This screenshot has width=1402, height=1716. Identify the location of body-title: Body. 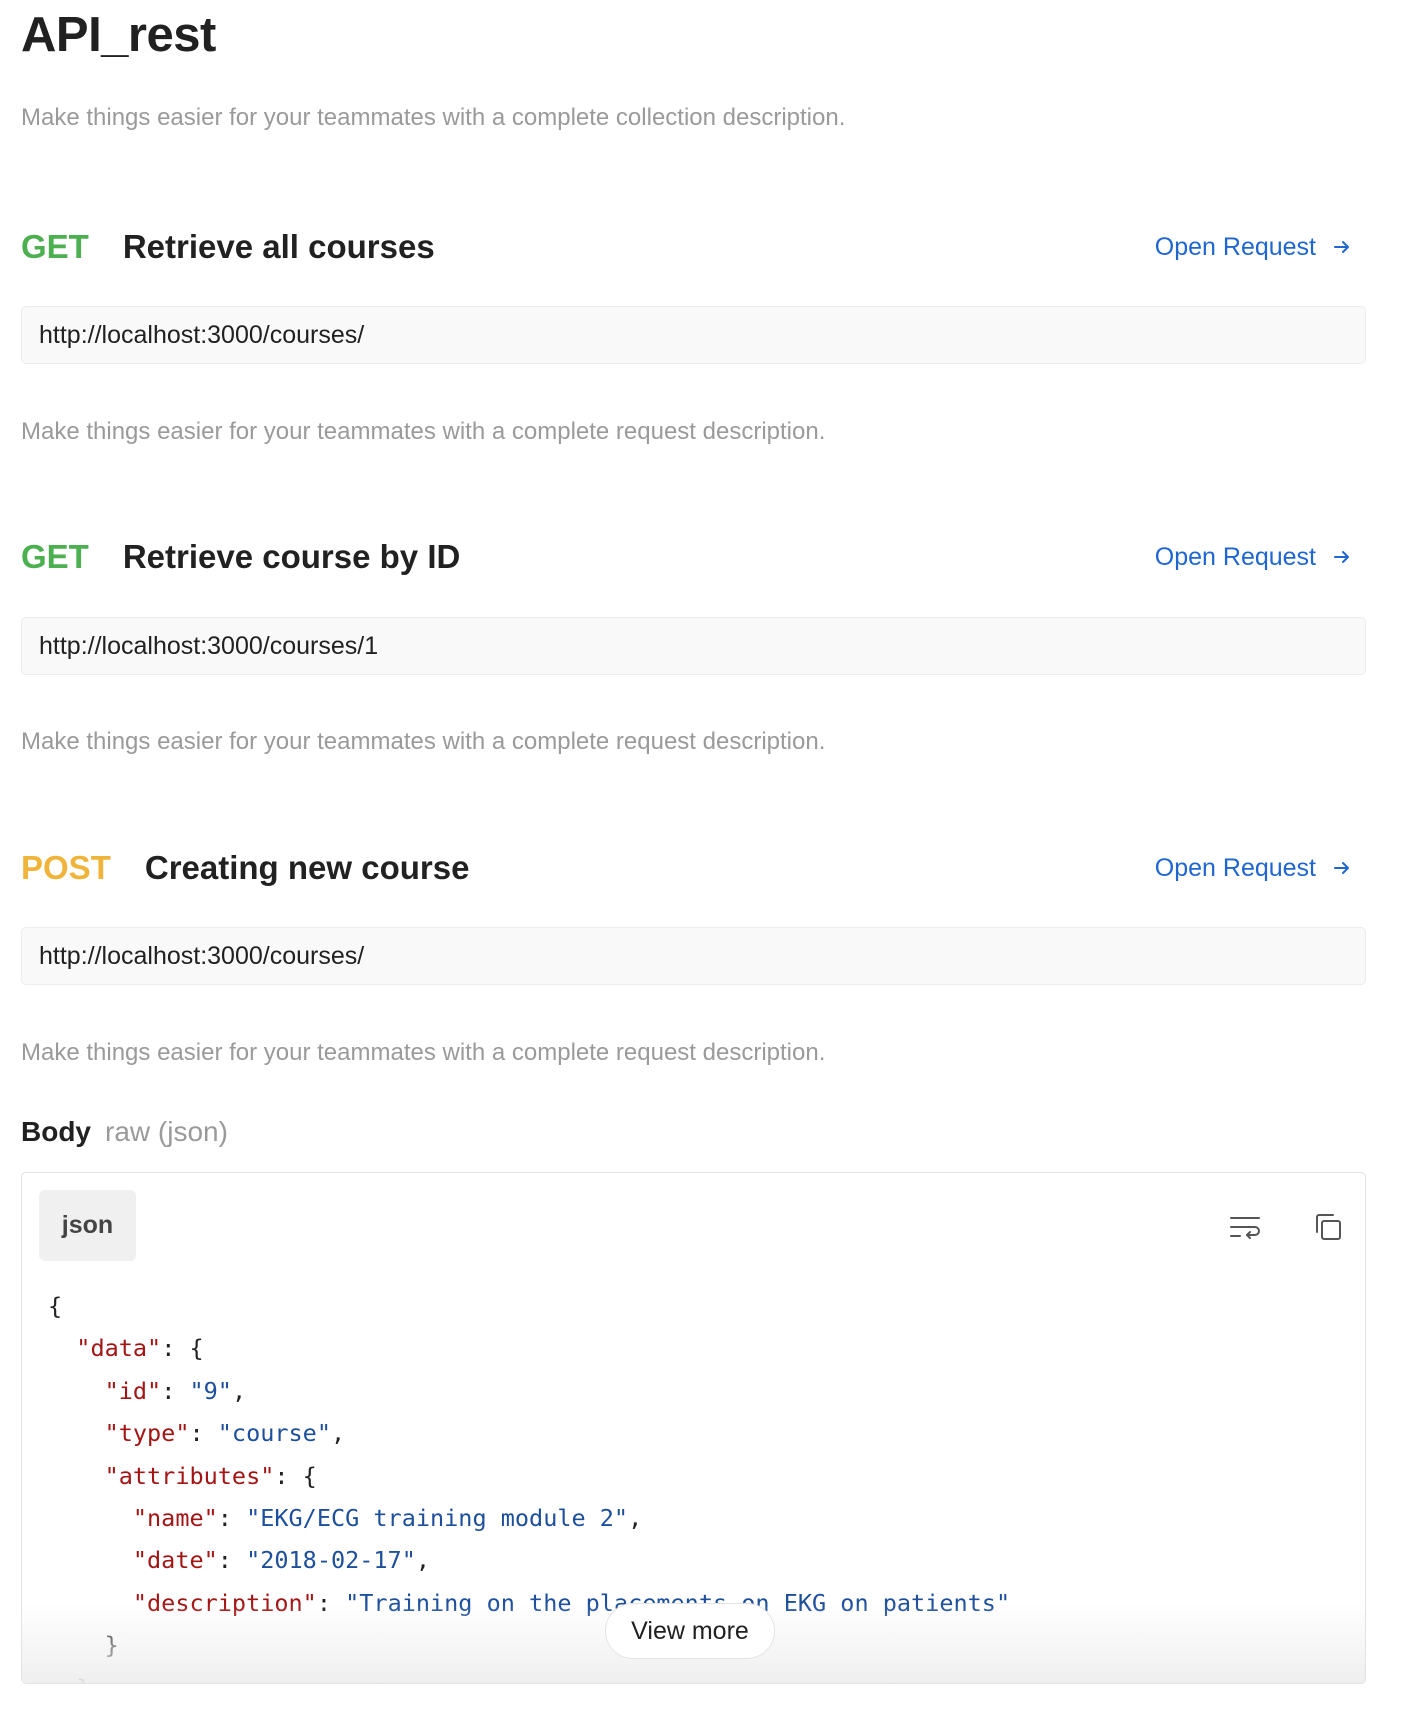
(56, 1131).